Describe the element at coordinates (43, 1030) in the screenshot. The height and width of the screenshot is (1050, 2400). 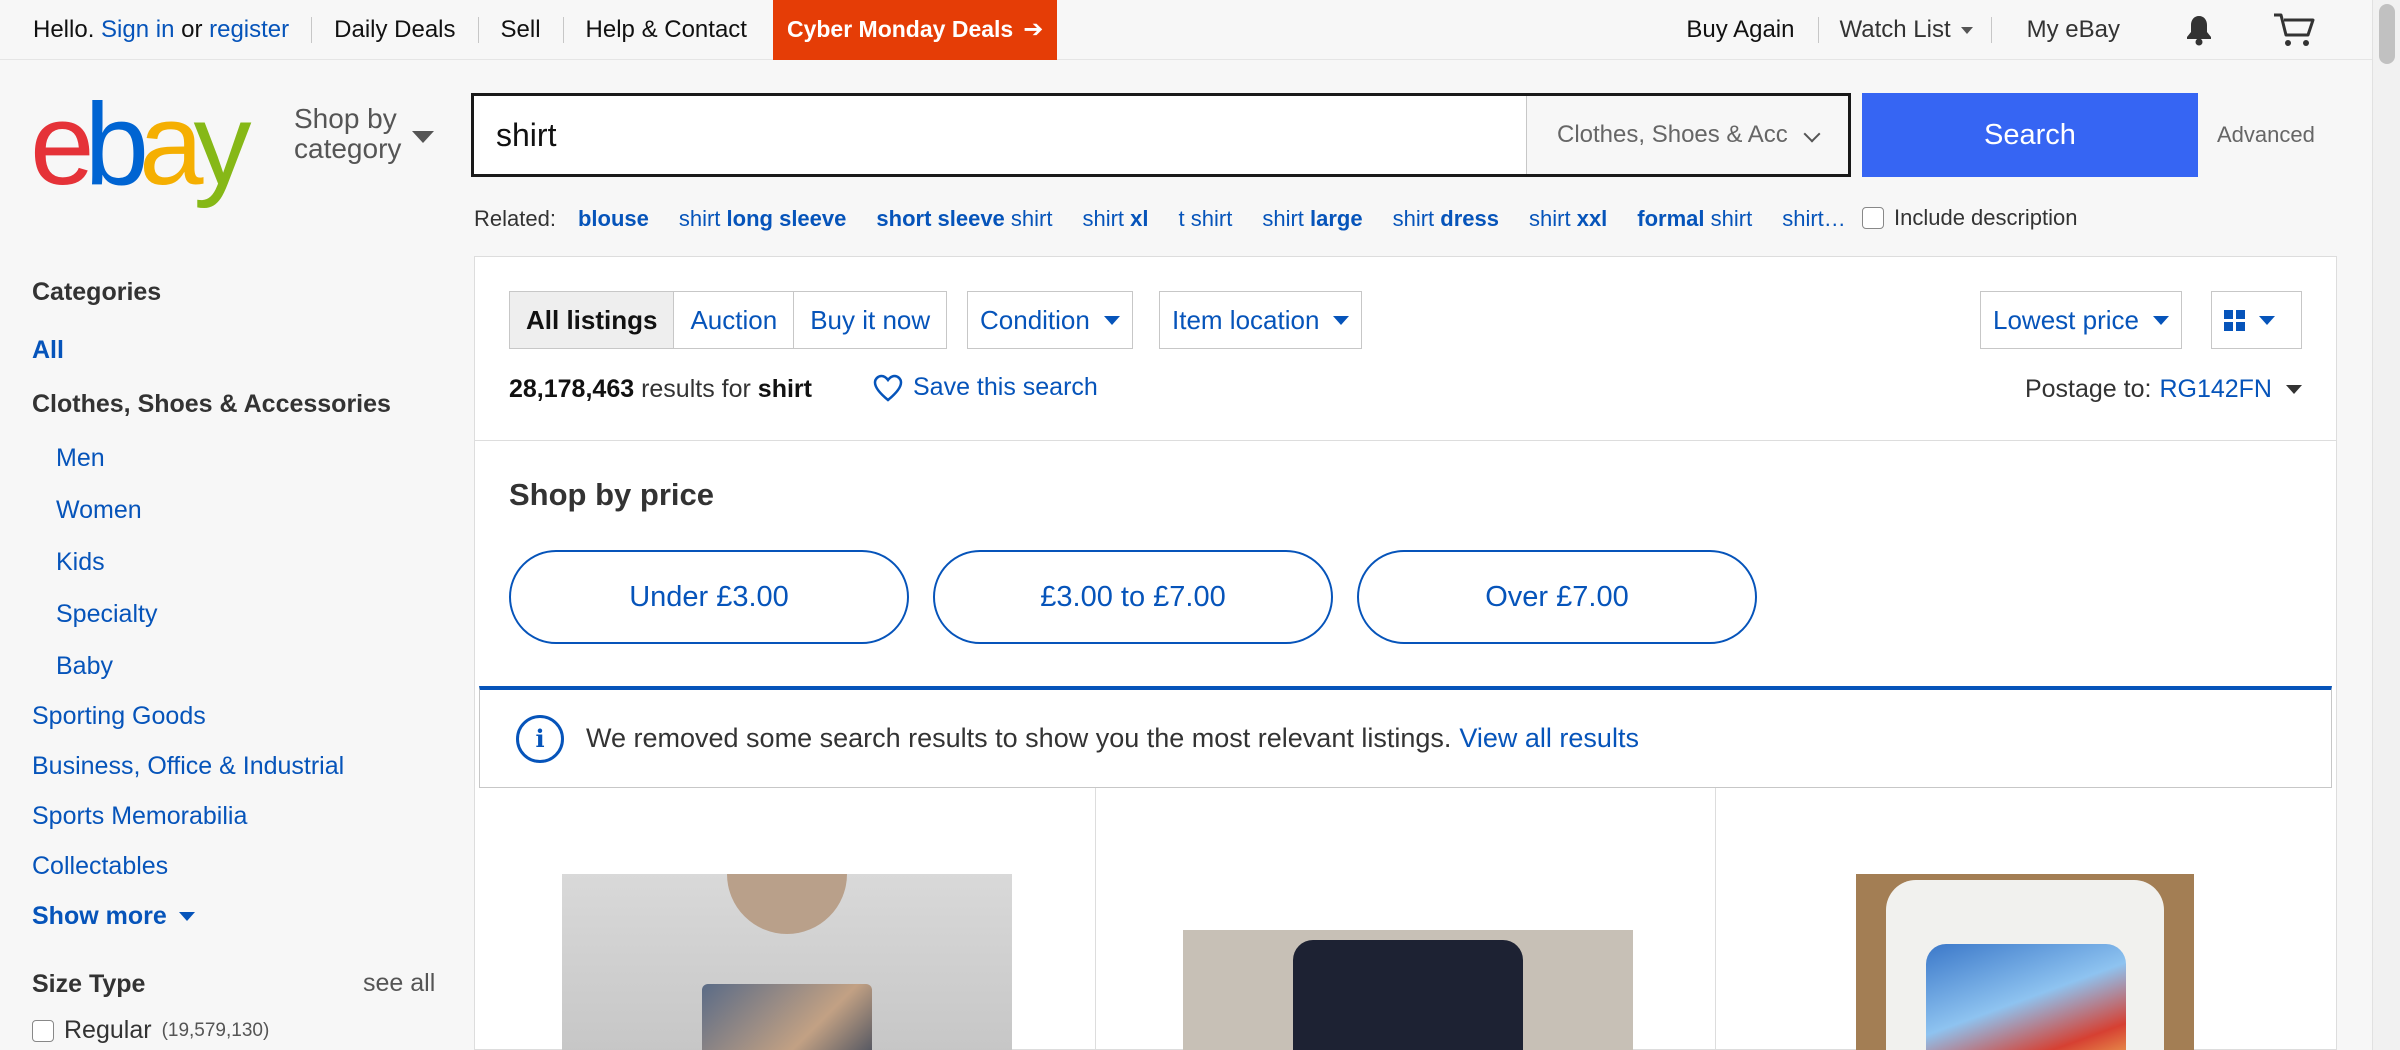
I see `regular-checkbox` at that location.